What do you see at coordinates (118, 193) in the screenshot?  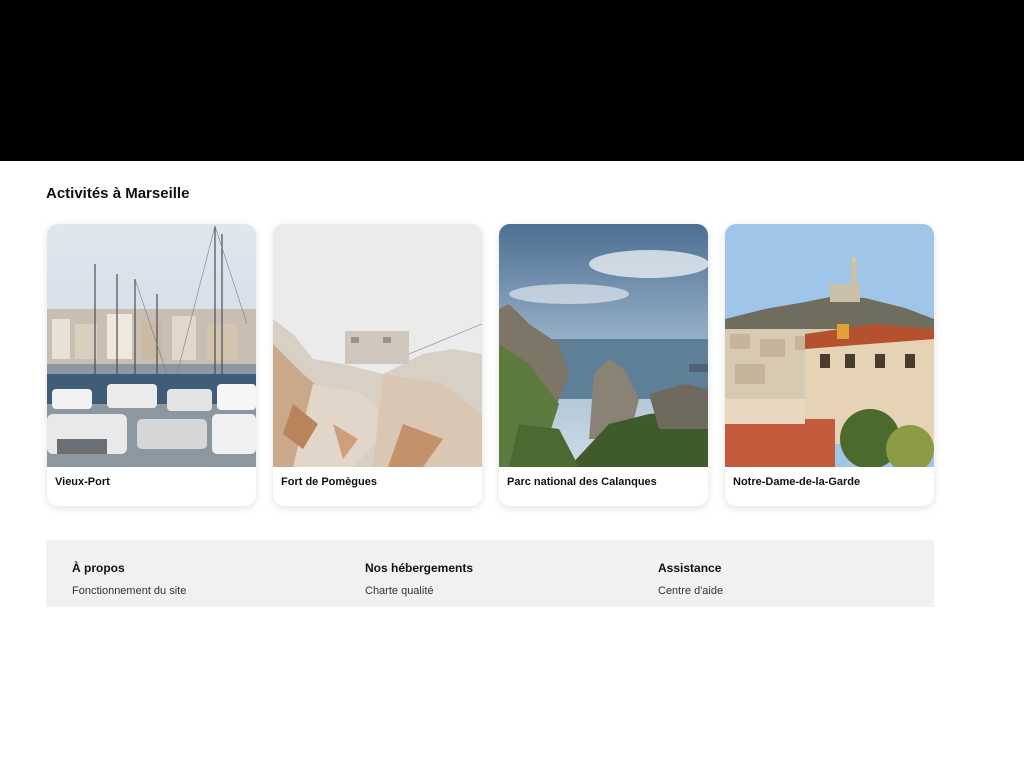 I see `section-title: Activités à Marseille` at bounding box center [118, 193].